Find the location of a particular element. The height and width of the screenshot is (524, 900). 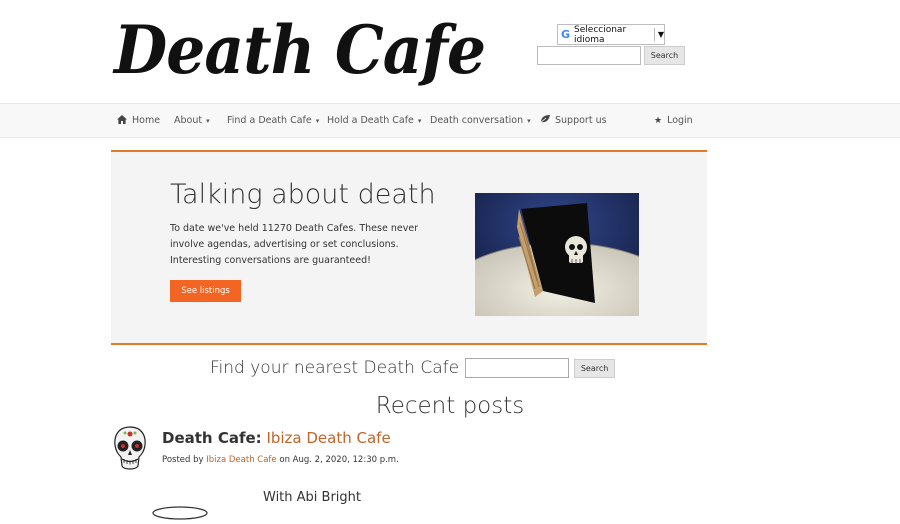

post-thumbnail is located at coordinates (180, 510).